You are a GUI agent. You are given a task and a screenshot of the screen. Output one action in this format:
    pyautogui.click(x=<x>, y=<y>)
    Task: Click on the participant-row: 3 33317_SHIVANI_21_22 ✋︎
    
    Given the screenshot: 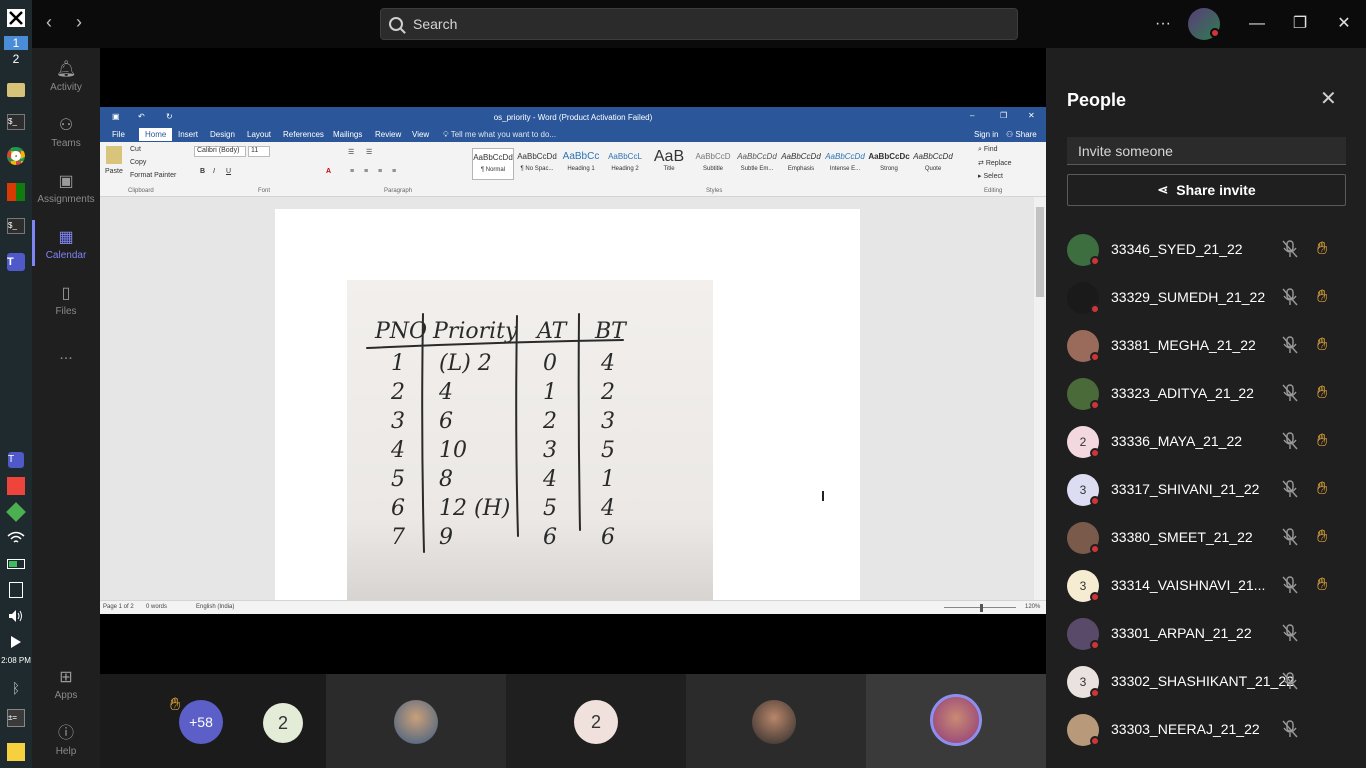 What is the action you would take?
    pyautogui.click(x=1206, y=490)
    